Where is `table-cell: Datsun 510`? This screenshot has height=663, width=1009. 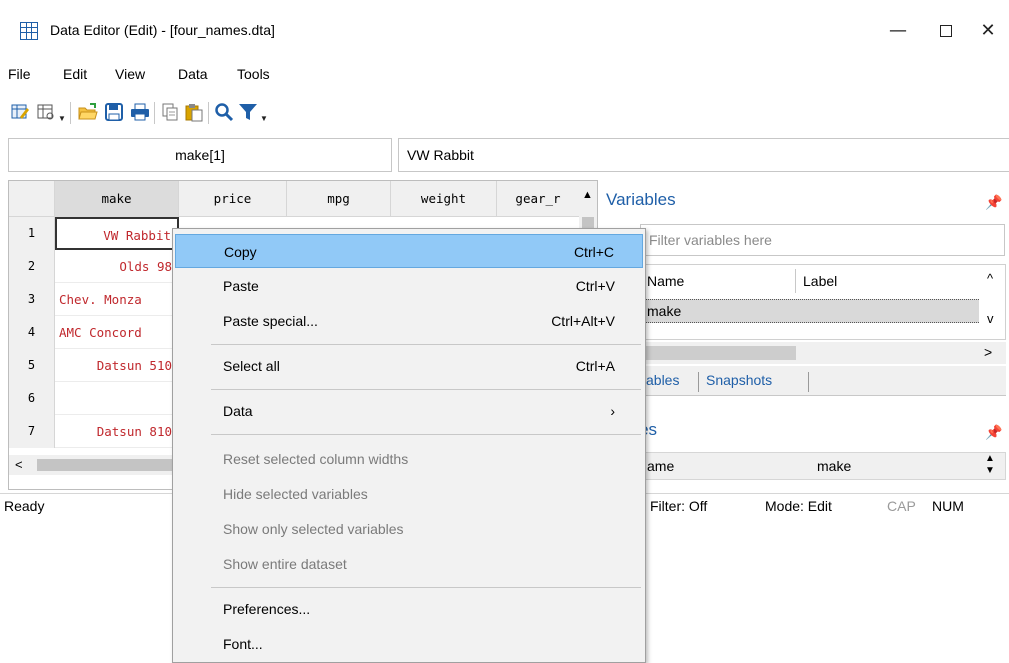
table-cell: Datsun 510 is located at coordinates (117, 365).